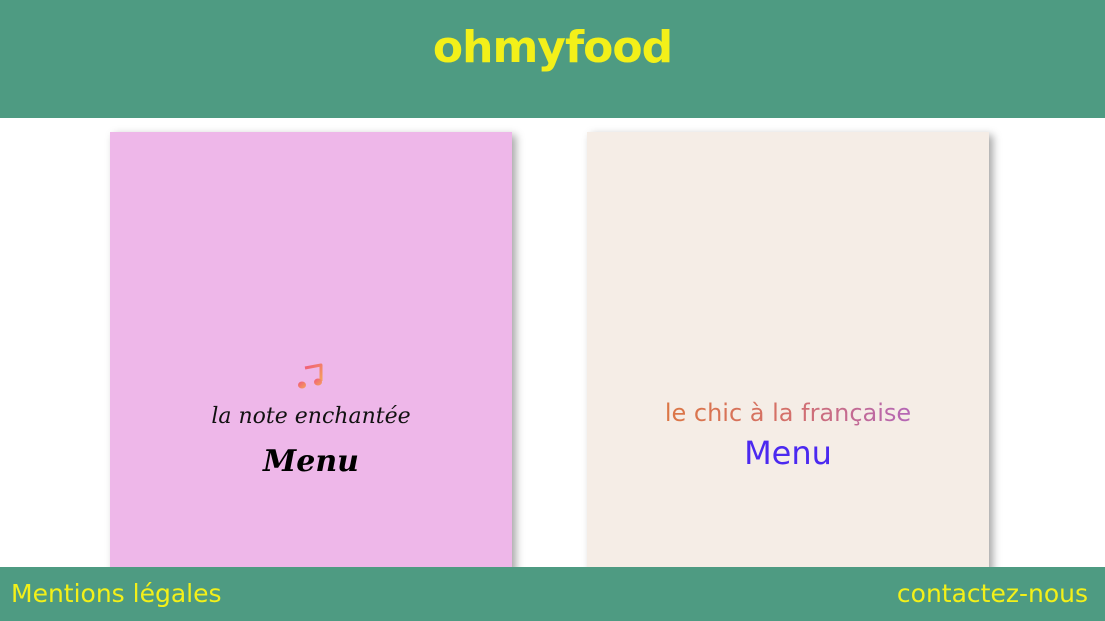  I want to click on site-footer: Mentions légales contactez-nous, so click(552, 594).